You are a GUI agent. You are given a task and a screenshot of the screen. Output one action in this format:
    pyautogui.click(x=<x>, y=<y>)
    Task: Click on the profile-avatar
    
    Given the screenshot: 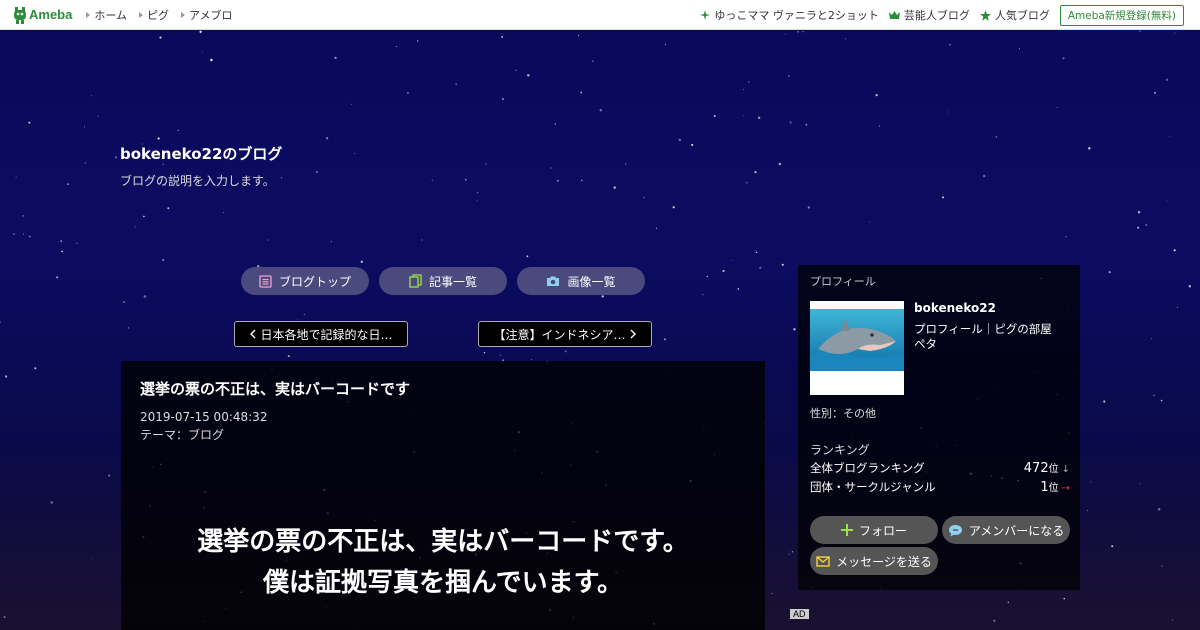 What is the action you would take?
    pyautogui.click(x=857, y=348)
    